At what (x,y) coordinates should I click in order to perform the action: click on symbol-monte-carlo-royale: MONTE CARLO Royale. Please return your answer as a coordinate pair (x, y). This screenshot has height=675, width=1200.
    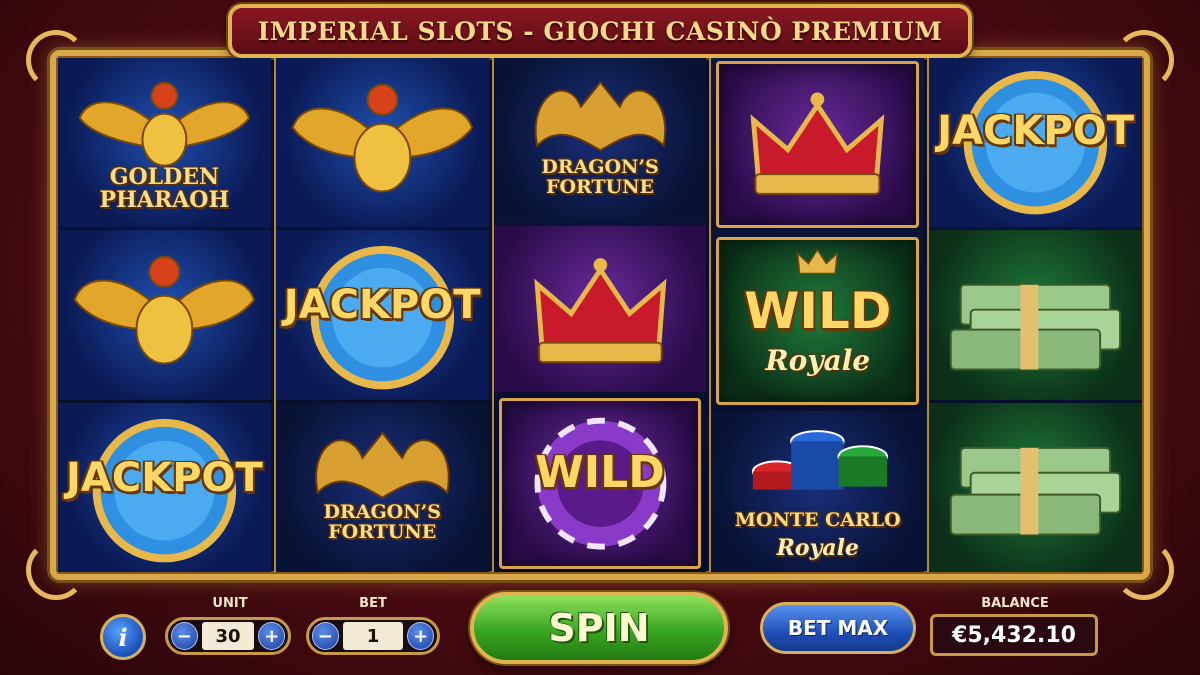
    Looking at the image, I should click on (818, 491).